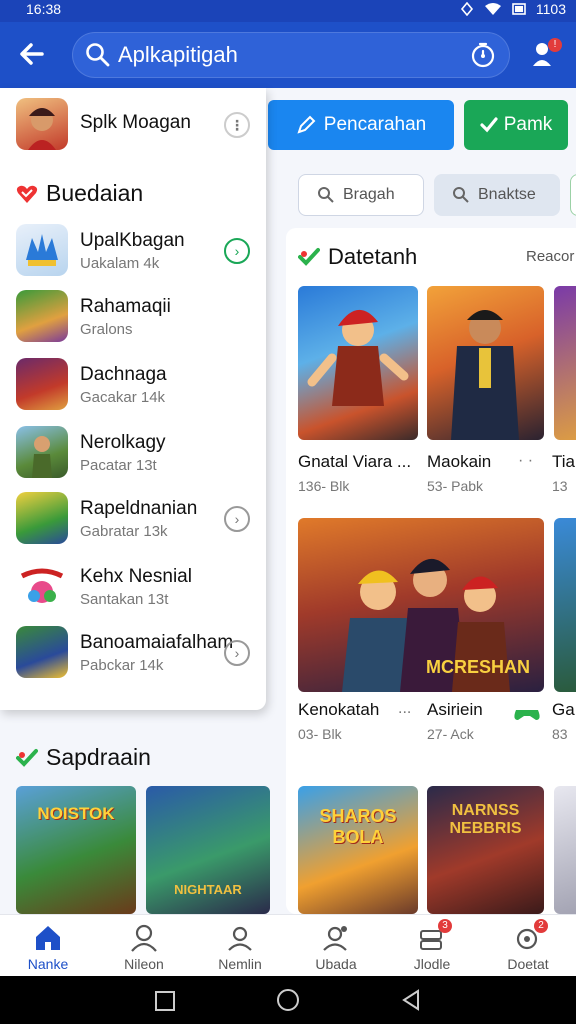  I want to click on drawer-item-name: Rahamaqii, so click(125, 306).